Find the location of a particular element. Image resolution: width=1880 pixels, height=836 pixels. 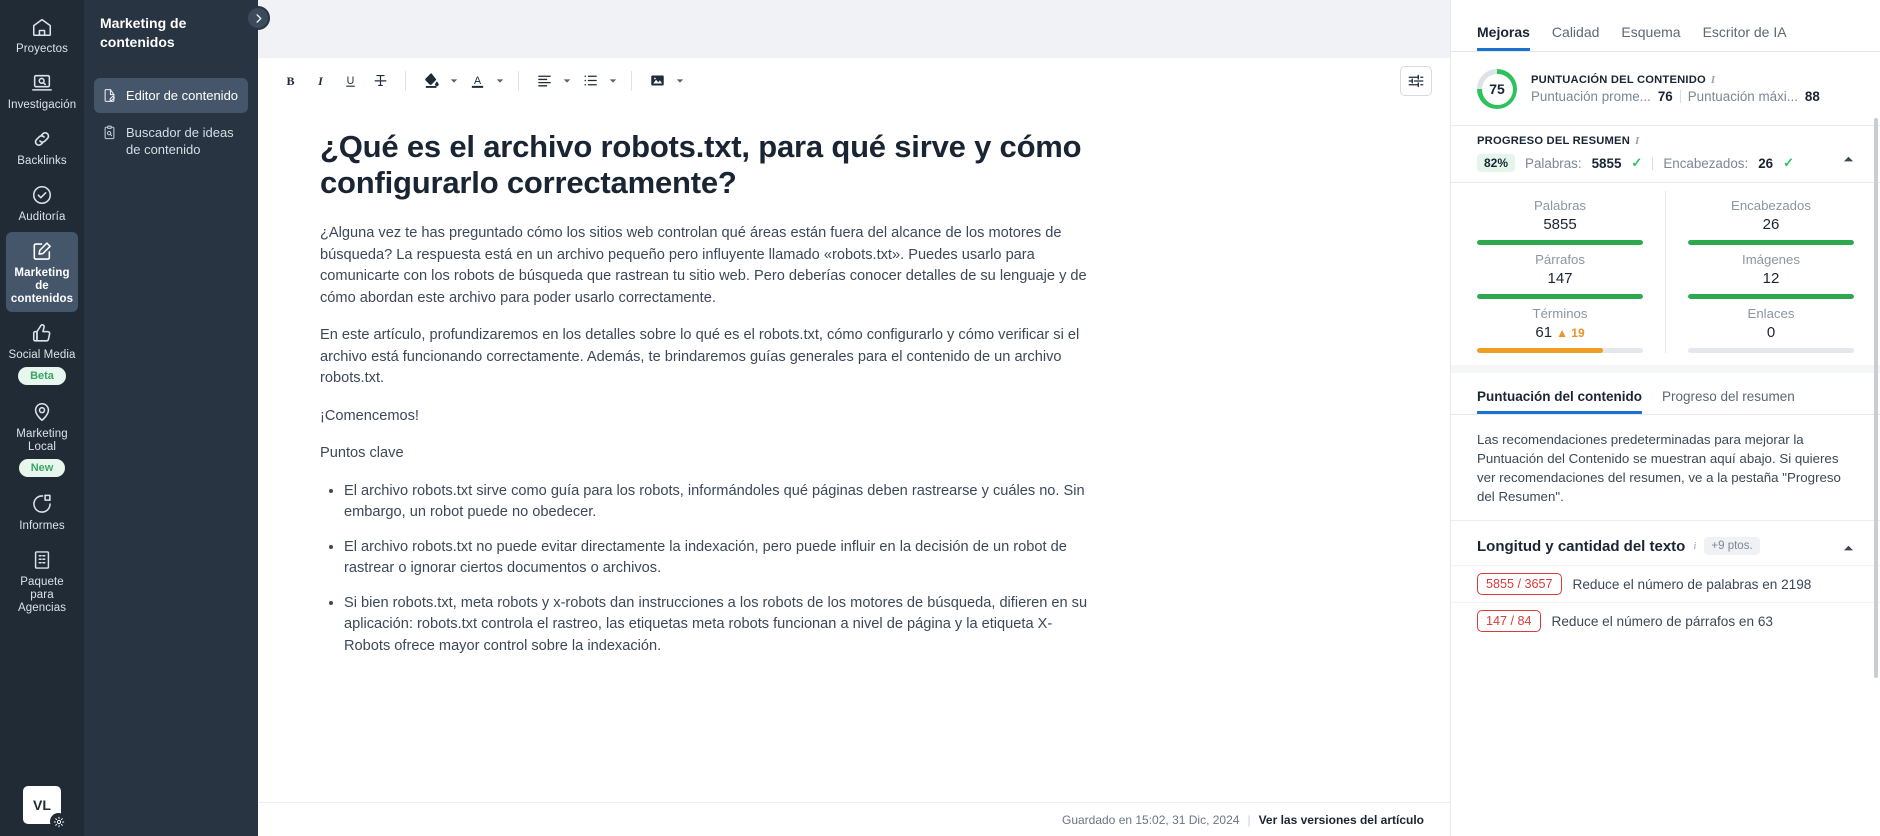

secondary-sidebar-title: Marketing de contenidos is located at coordinates (143, 32).